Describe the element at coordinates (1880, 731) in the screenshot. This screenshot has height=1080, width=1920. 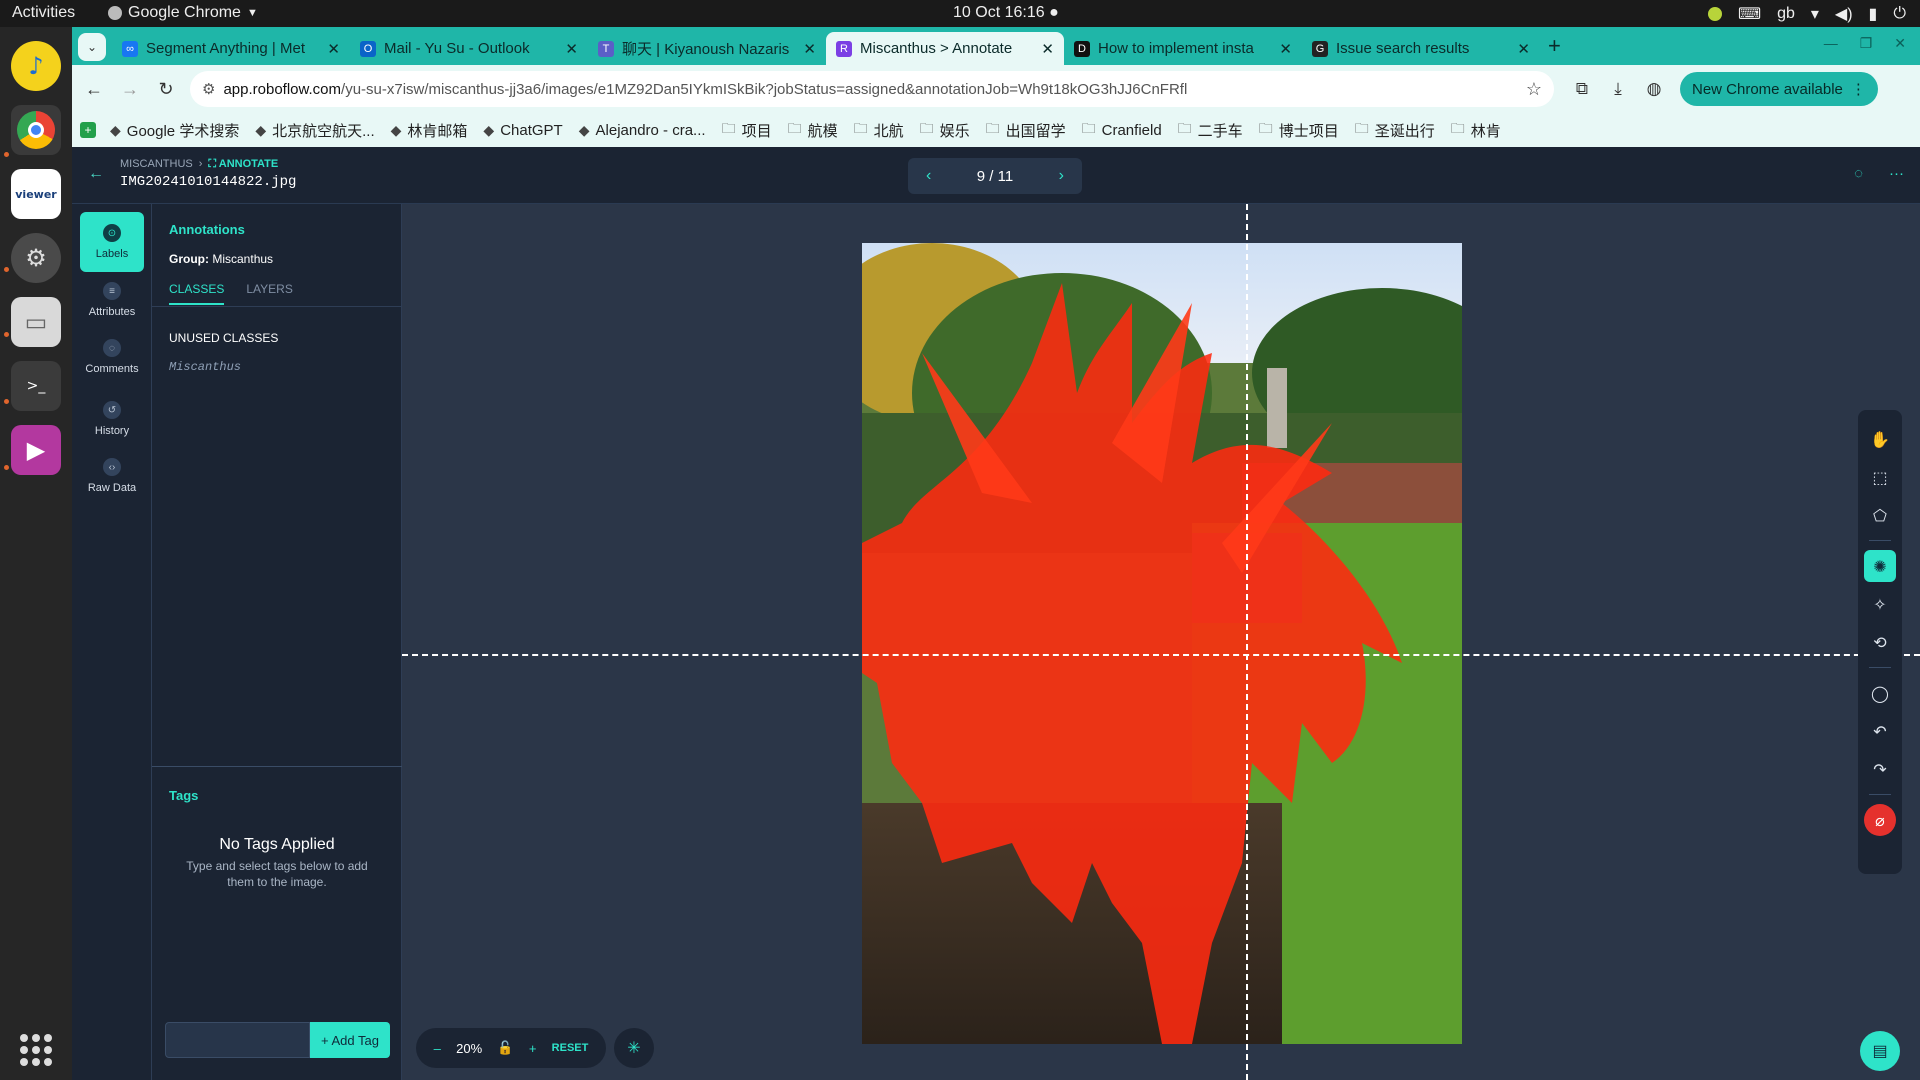
I see `undo-icon: ↶` at that location.